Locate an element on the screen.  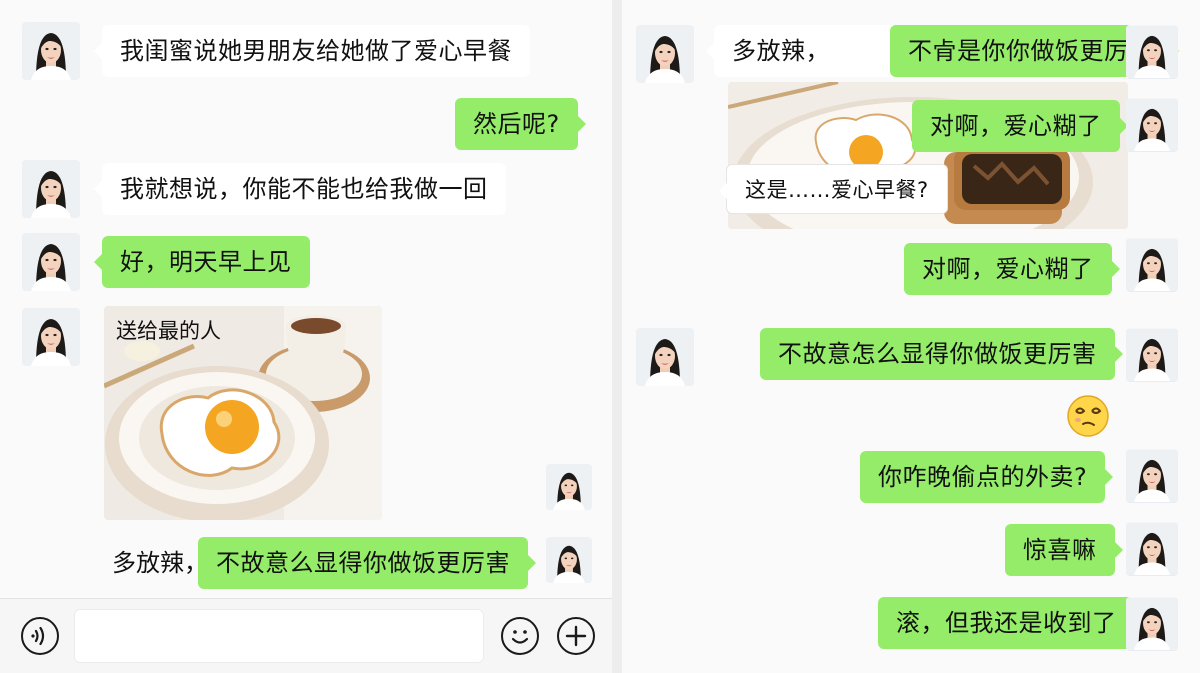
voice-icon is located at coordinates (40, 636).